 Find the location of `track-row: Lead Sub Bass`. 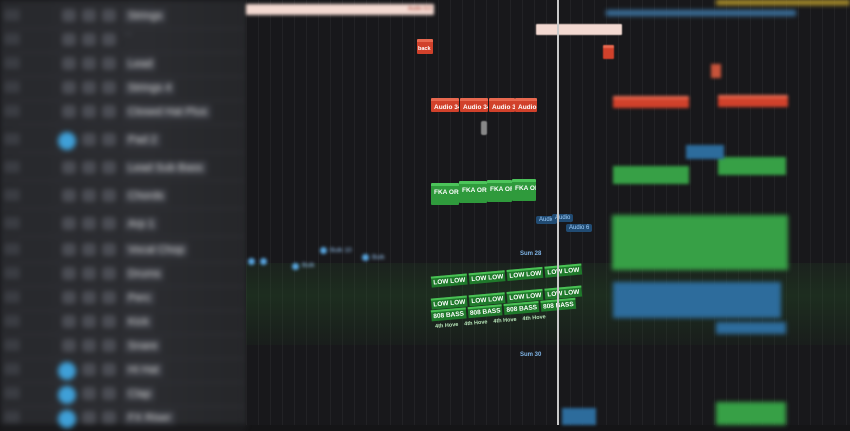

track-row: Lead Sub Bass is located at coordinates (122, 168).